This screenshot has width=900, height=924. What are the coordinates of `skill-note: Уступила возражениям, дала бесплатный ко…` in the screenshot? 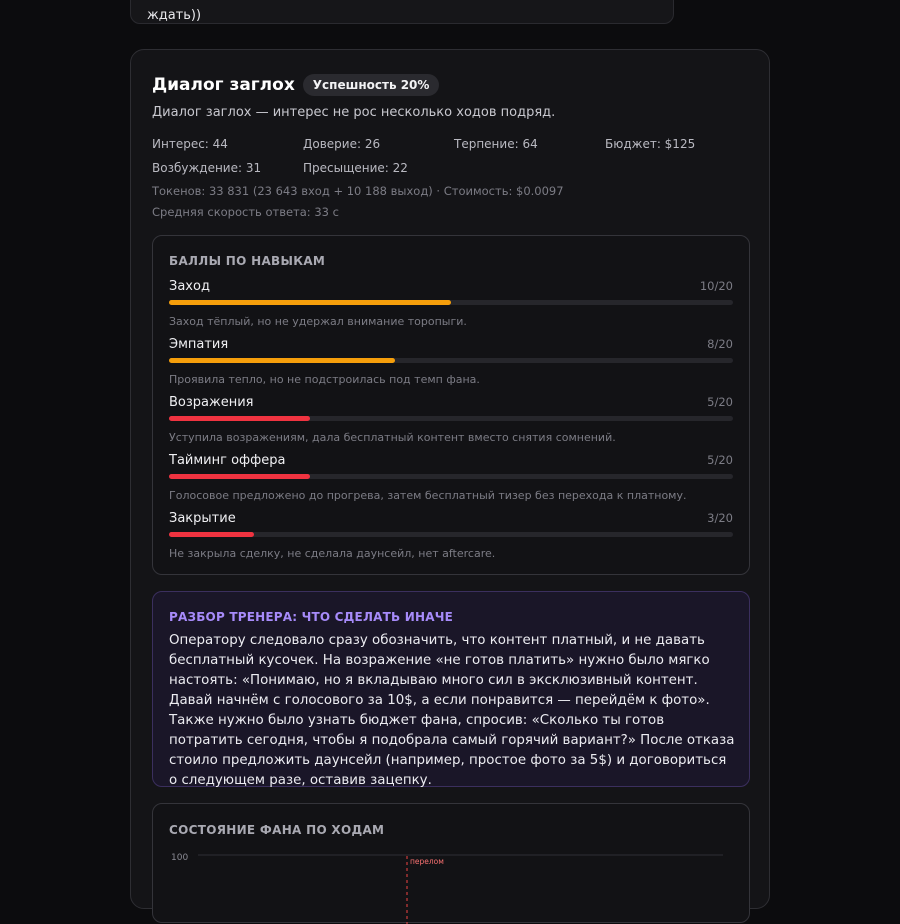 It's located at (392, 437).